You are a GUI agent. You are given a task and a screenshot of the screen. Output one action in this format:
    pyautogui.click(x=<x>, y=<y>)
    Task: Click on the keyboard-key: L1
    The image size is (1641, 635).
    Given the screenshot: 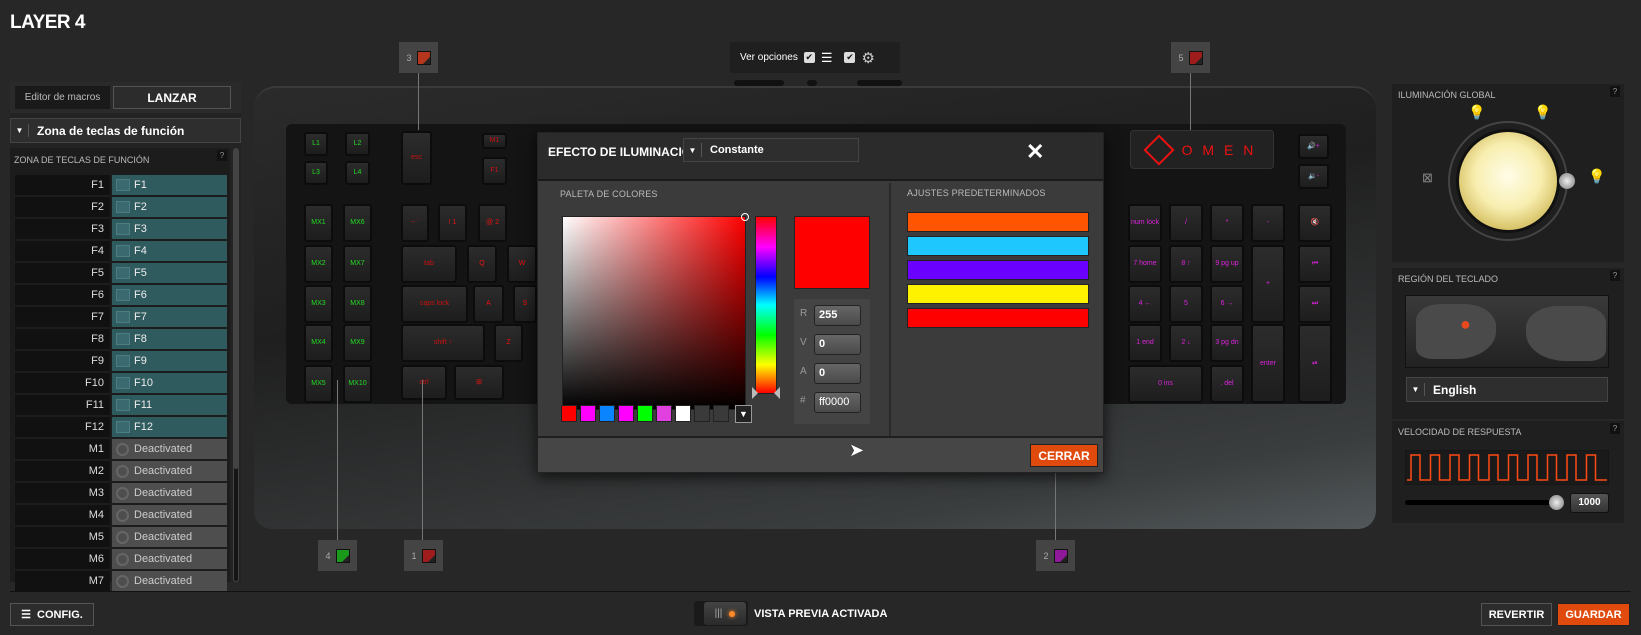 What is the action you would take?
    pyautogui.click(x=316, y=144)
    